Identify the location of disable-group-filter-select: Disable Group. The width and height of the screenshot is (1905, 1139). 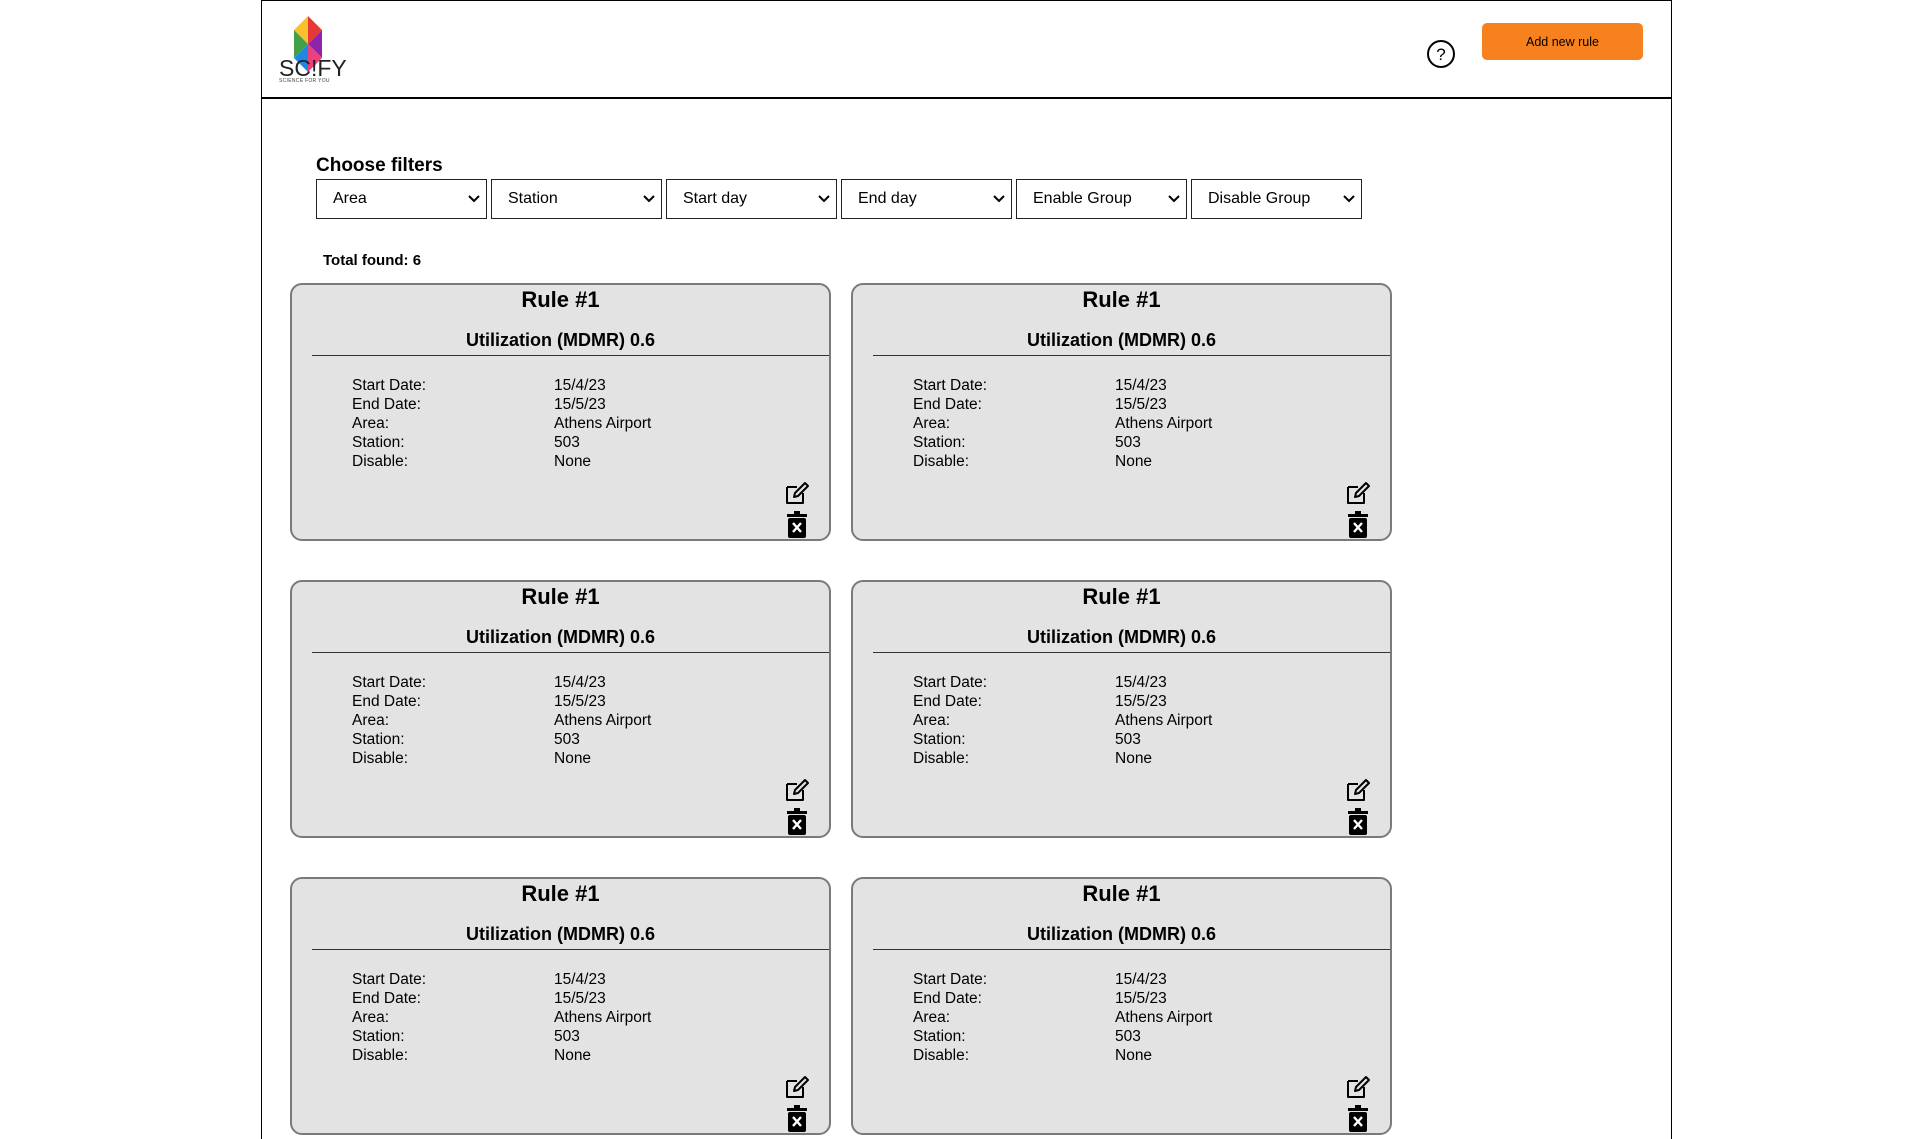
(1276, 199).